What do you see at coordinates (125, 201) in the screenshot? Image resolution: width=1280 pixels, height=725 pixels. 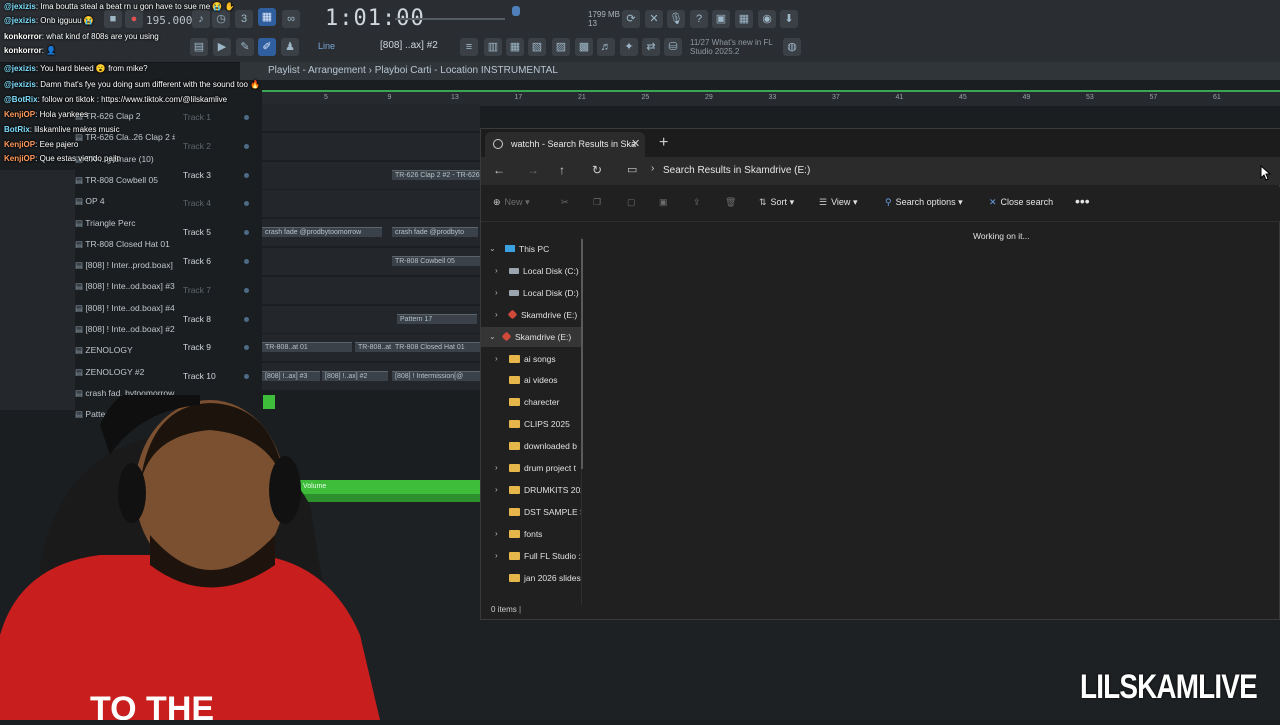 I see `picker-item: ▤ OP 4` at bounding box center [125, 201].